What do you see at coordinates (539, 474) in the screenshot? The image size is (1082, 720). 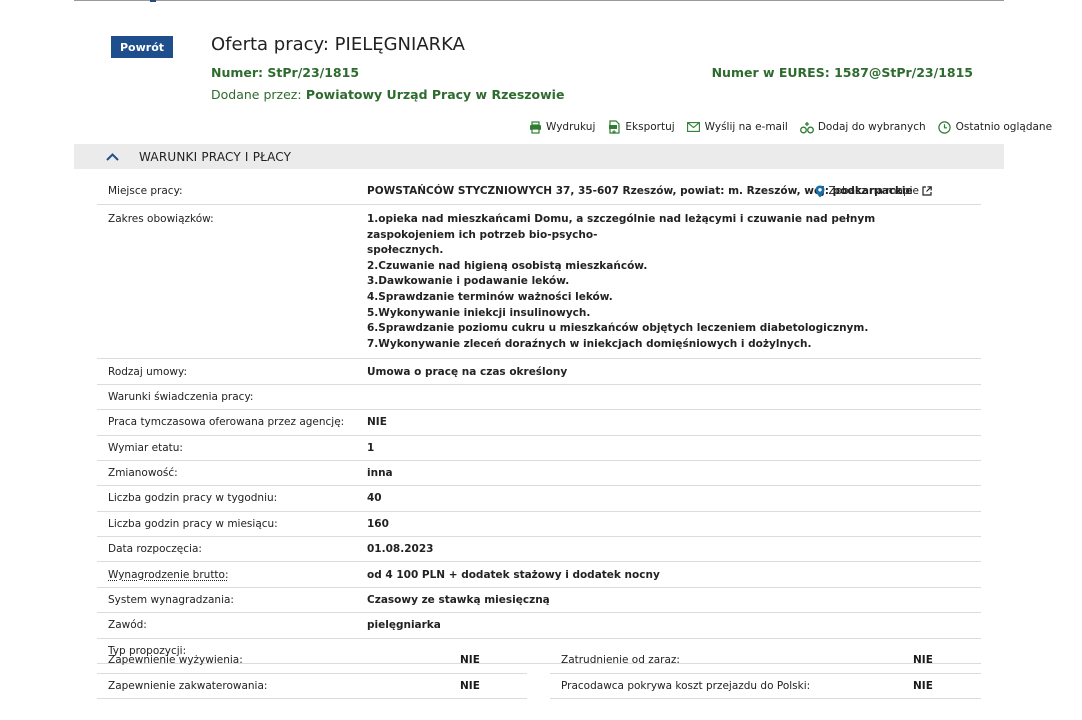 I see `table-row: Zmianowość: inna` at bounding box center [539, 474].